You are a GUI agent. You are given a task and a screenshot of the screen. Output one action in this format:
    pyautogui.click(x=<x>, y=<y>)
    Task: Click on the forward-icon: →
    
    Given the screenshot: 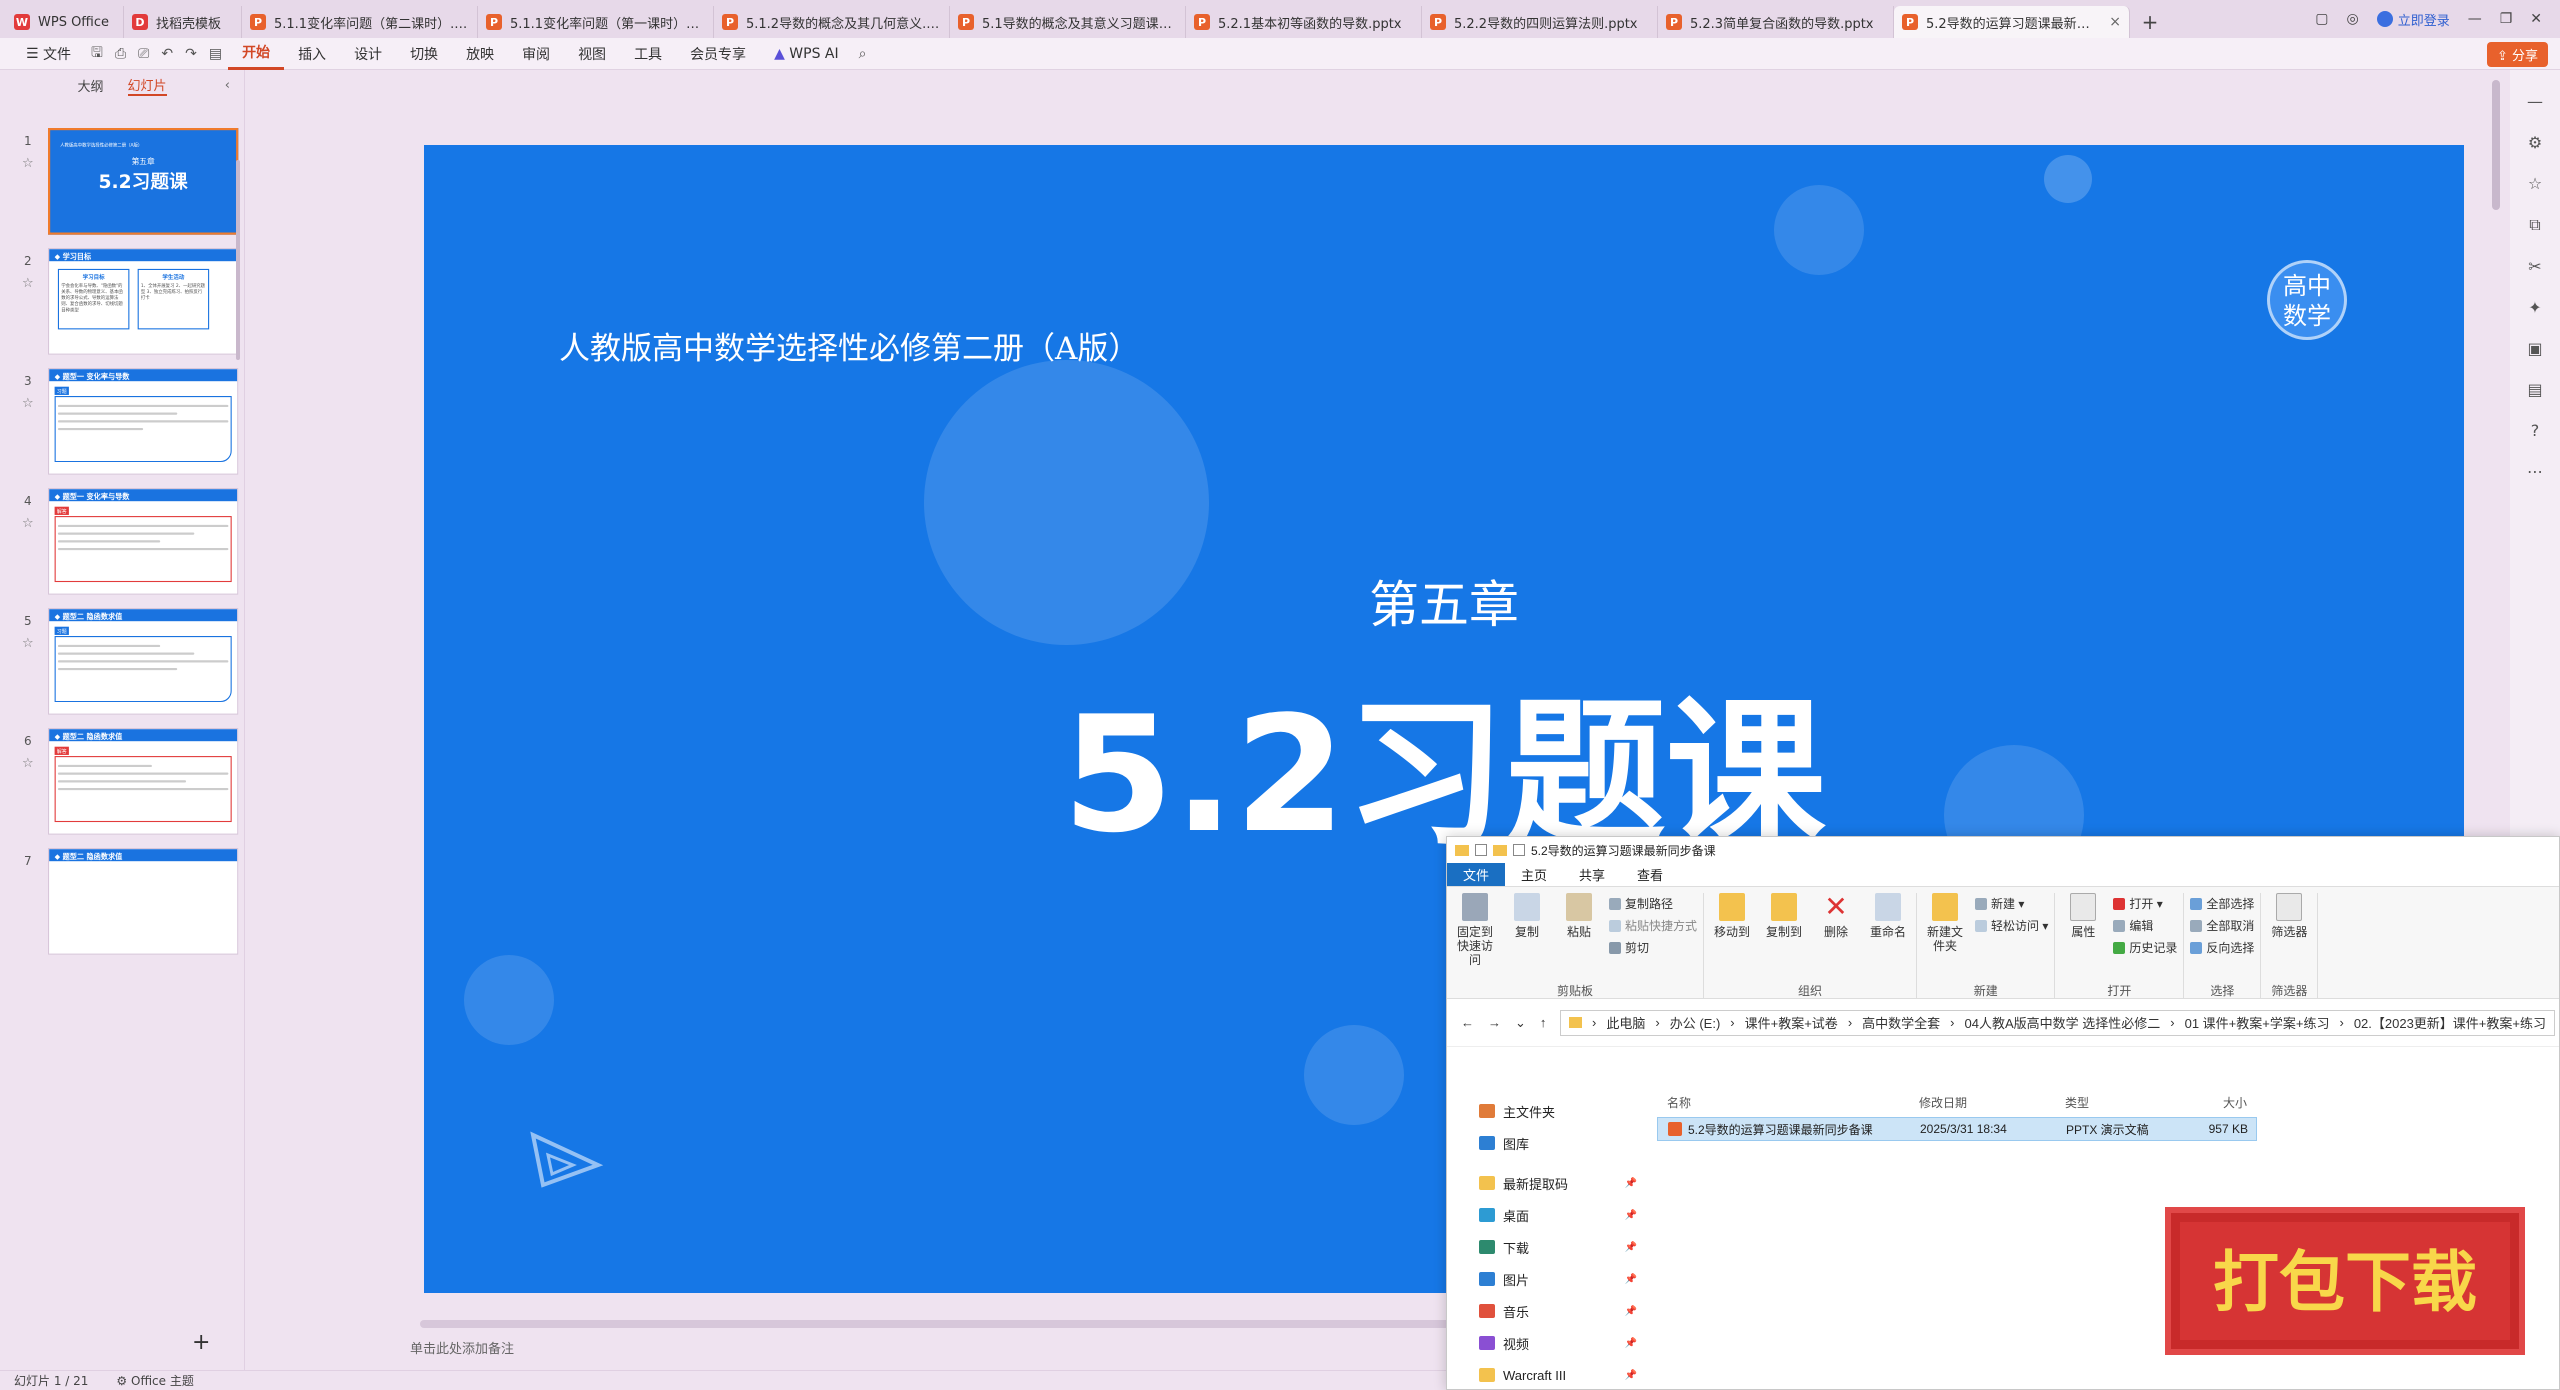 What is the action you would take?
    pyautogui.click(x=1494, y=1022)
    